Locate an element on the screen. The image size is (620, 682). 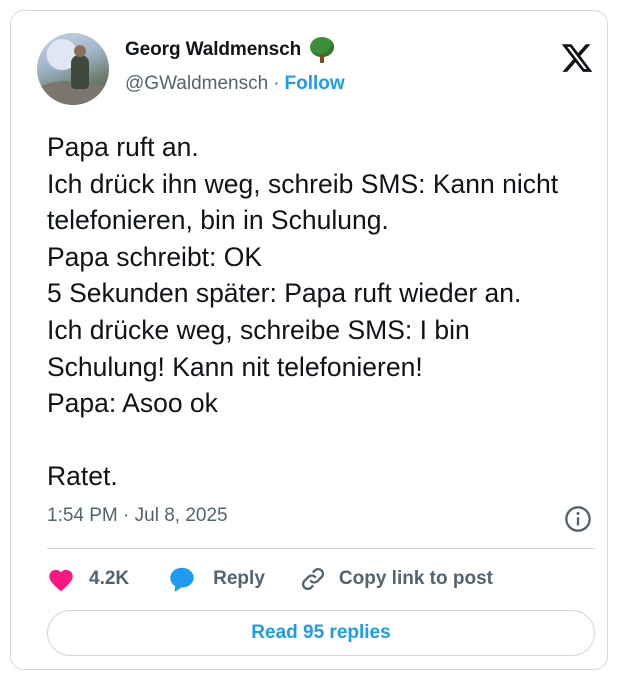
action-bar: 4.2K Reply Copy link to post is located at coordinates (270, 579).